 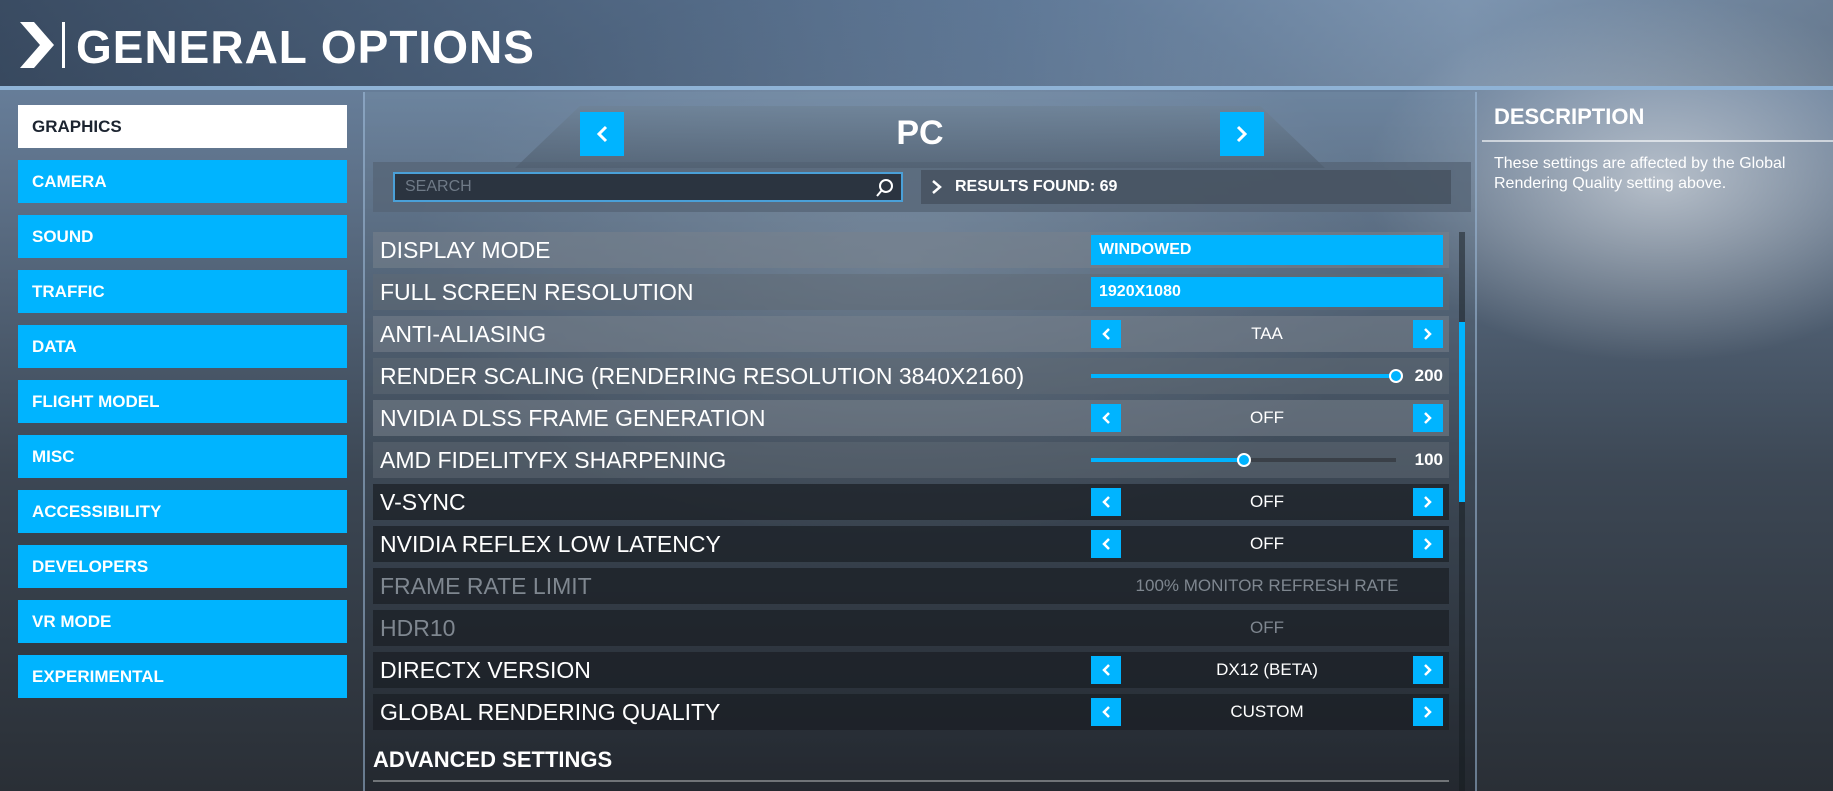 I want to click on sidebar-item-sound: SOUND, so click(x=182, y=236).